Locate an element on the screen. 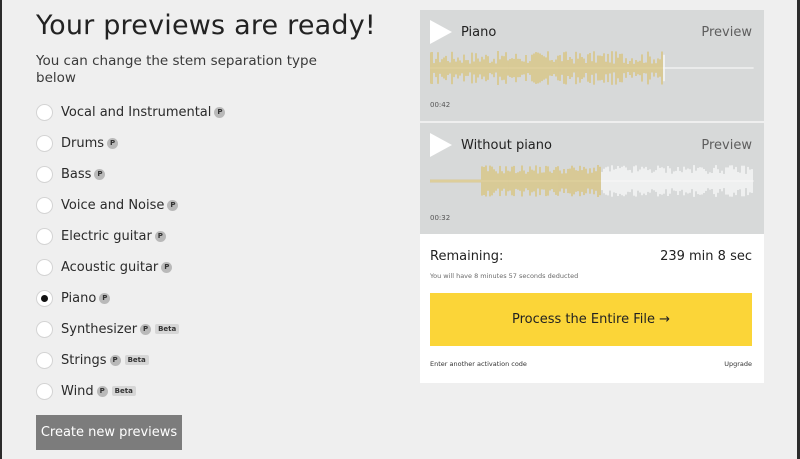 The image size is (800, 459). remaining-label: Remaining: is located at coordinates (467, 256).